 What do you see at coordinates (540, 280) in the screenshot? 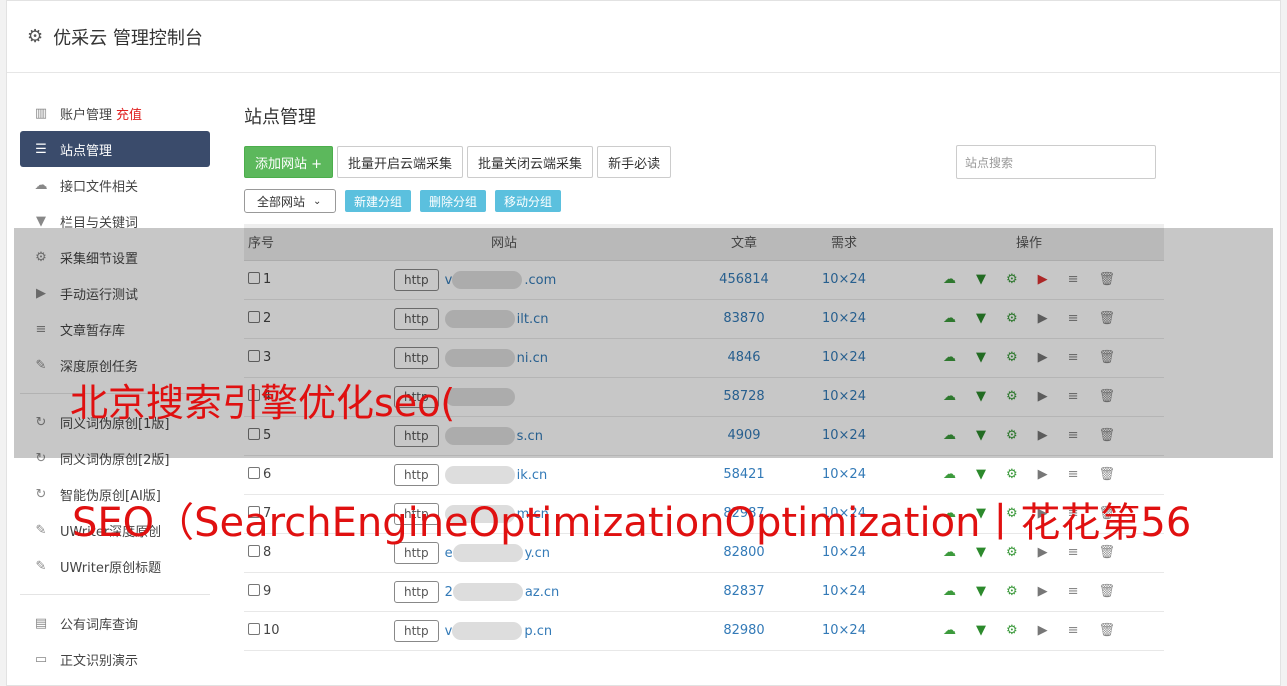
I see `site-suffix: .com` at bounding box center [540, 280].